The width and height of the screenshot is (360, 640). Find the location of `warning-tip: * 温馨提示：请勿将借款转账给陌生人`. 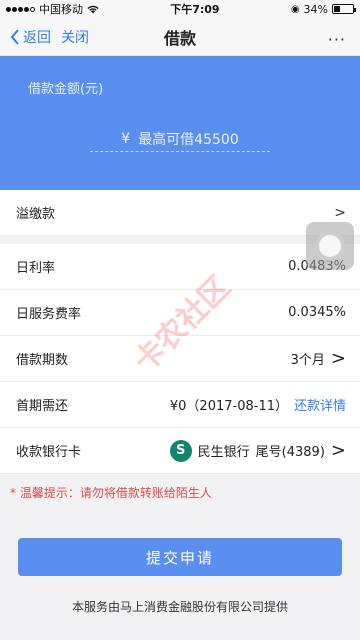

warning-tip: * 温馨提示：请勿将借款转账给陌生人 is located at coordinates (111, 493).